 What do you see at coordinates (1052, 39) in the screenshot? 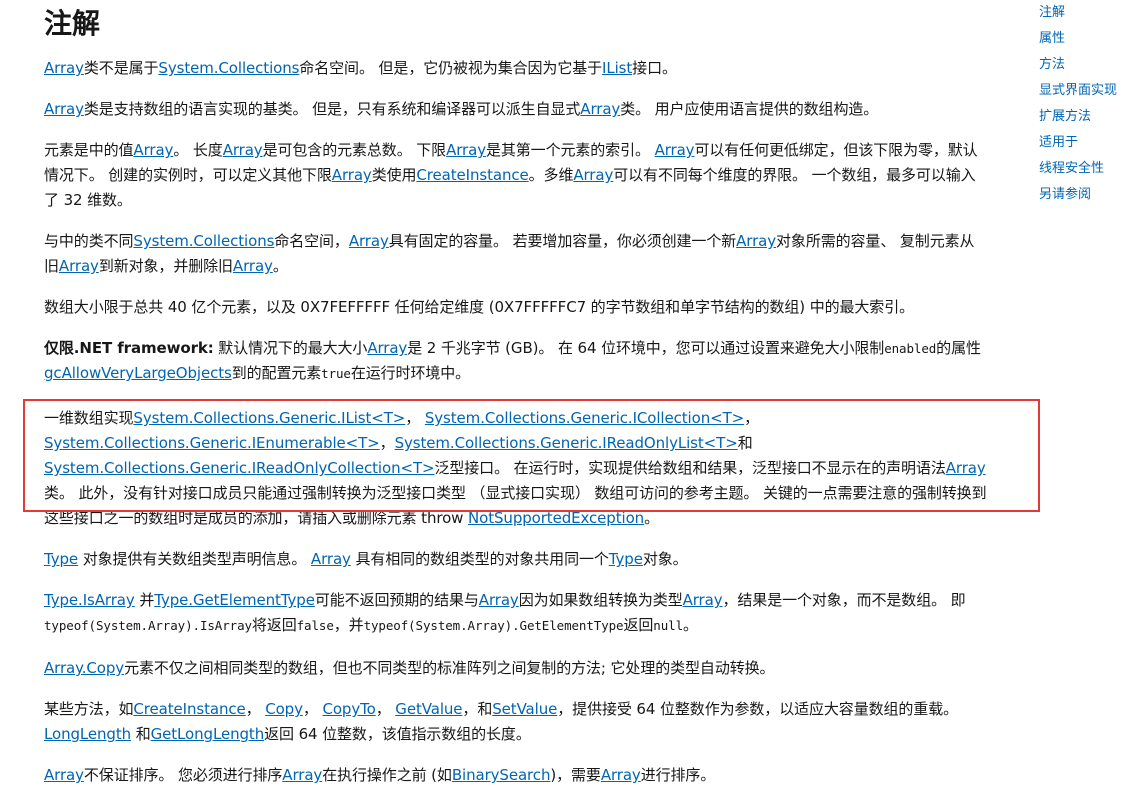
I see `toc-link-properties: 属性` at bounding box center [1052, 39].